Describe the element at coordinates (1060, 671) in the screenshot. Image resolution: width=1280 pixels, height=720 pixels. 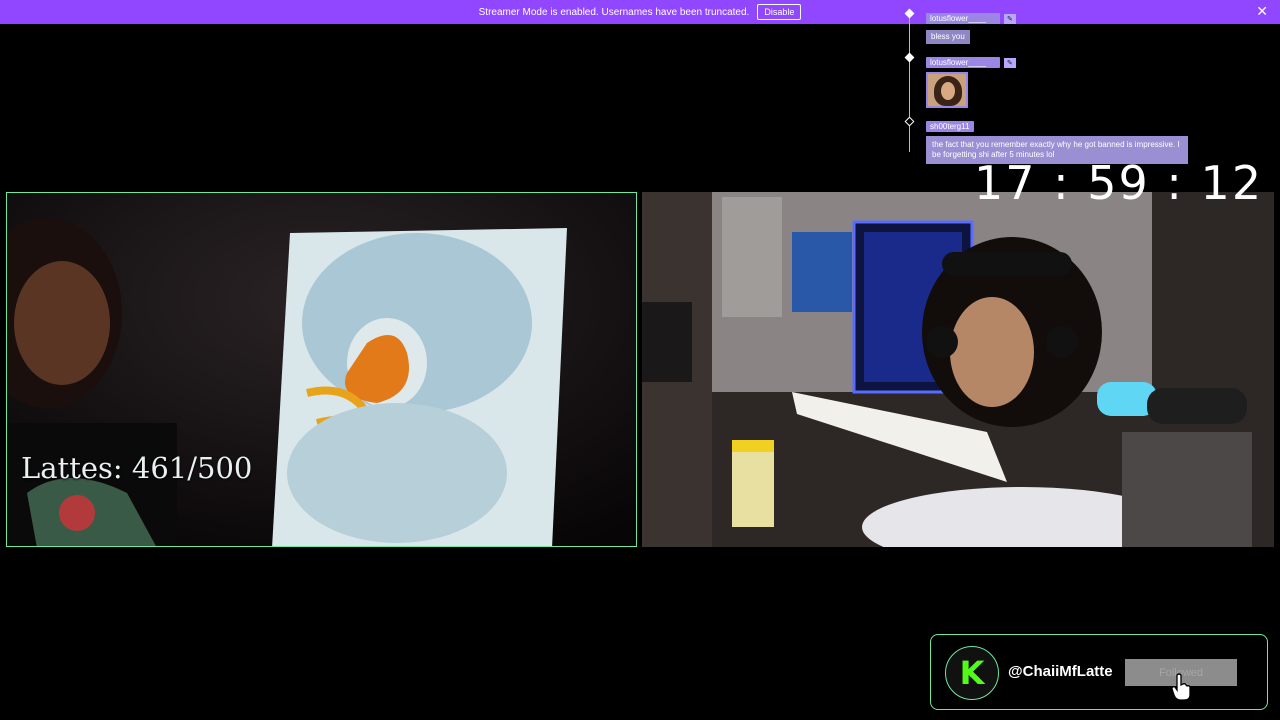
I see `channel-handle: @ChaiiMfLatte` at that location.